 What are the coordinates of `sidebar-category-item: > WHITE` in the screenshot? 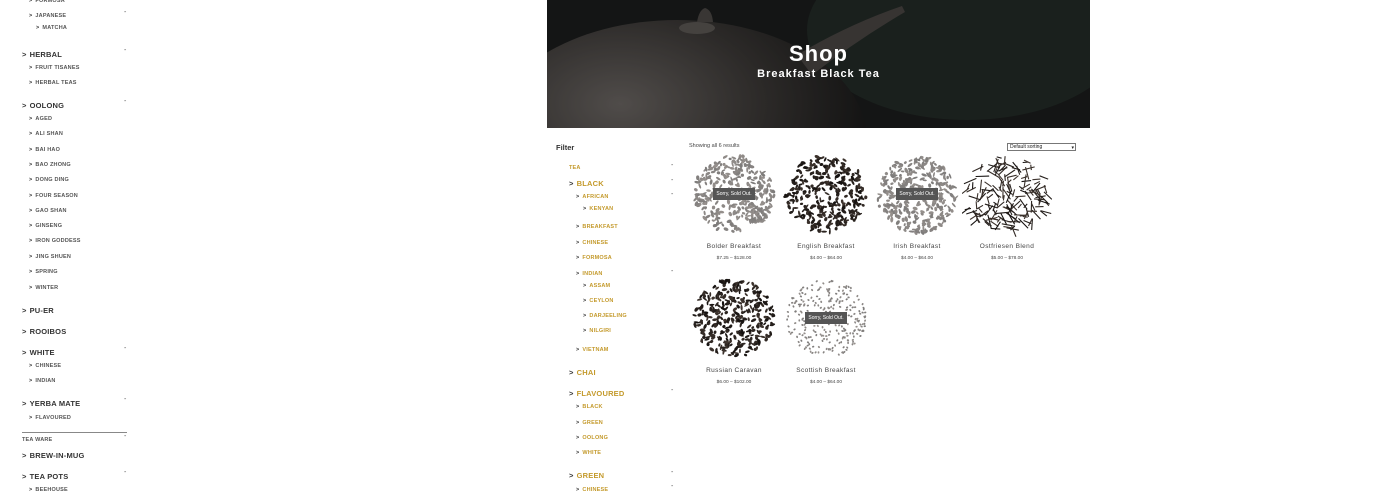 It's located at (38, 352).